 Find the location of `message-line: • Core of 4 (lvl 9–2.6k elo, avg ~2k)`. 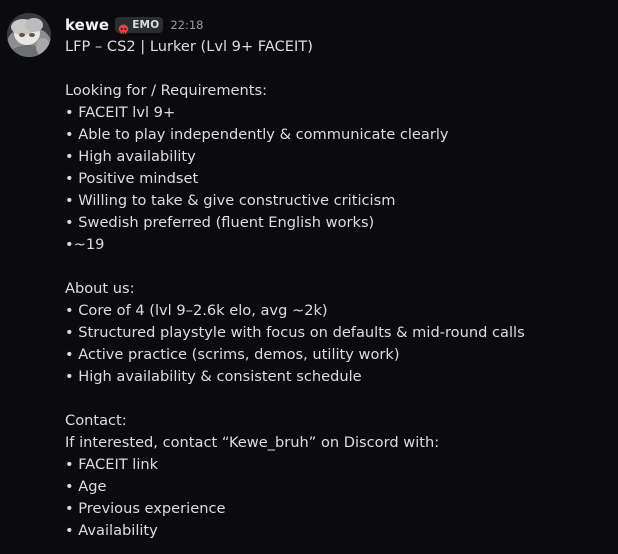

message-line: • Core of 4 (lvl 9–2.6k elo, avg ~2k) is located at coordinates (196, 310).